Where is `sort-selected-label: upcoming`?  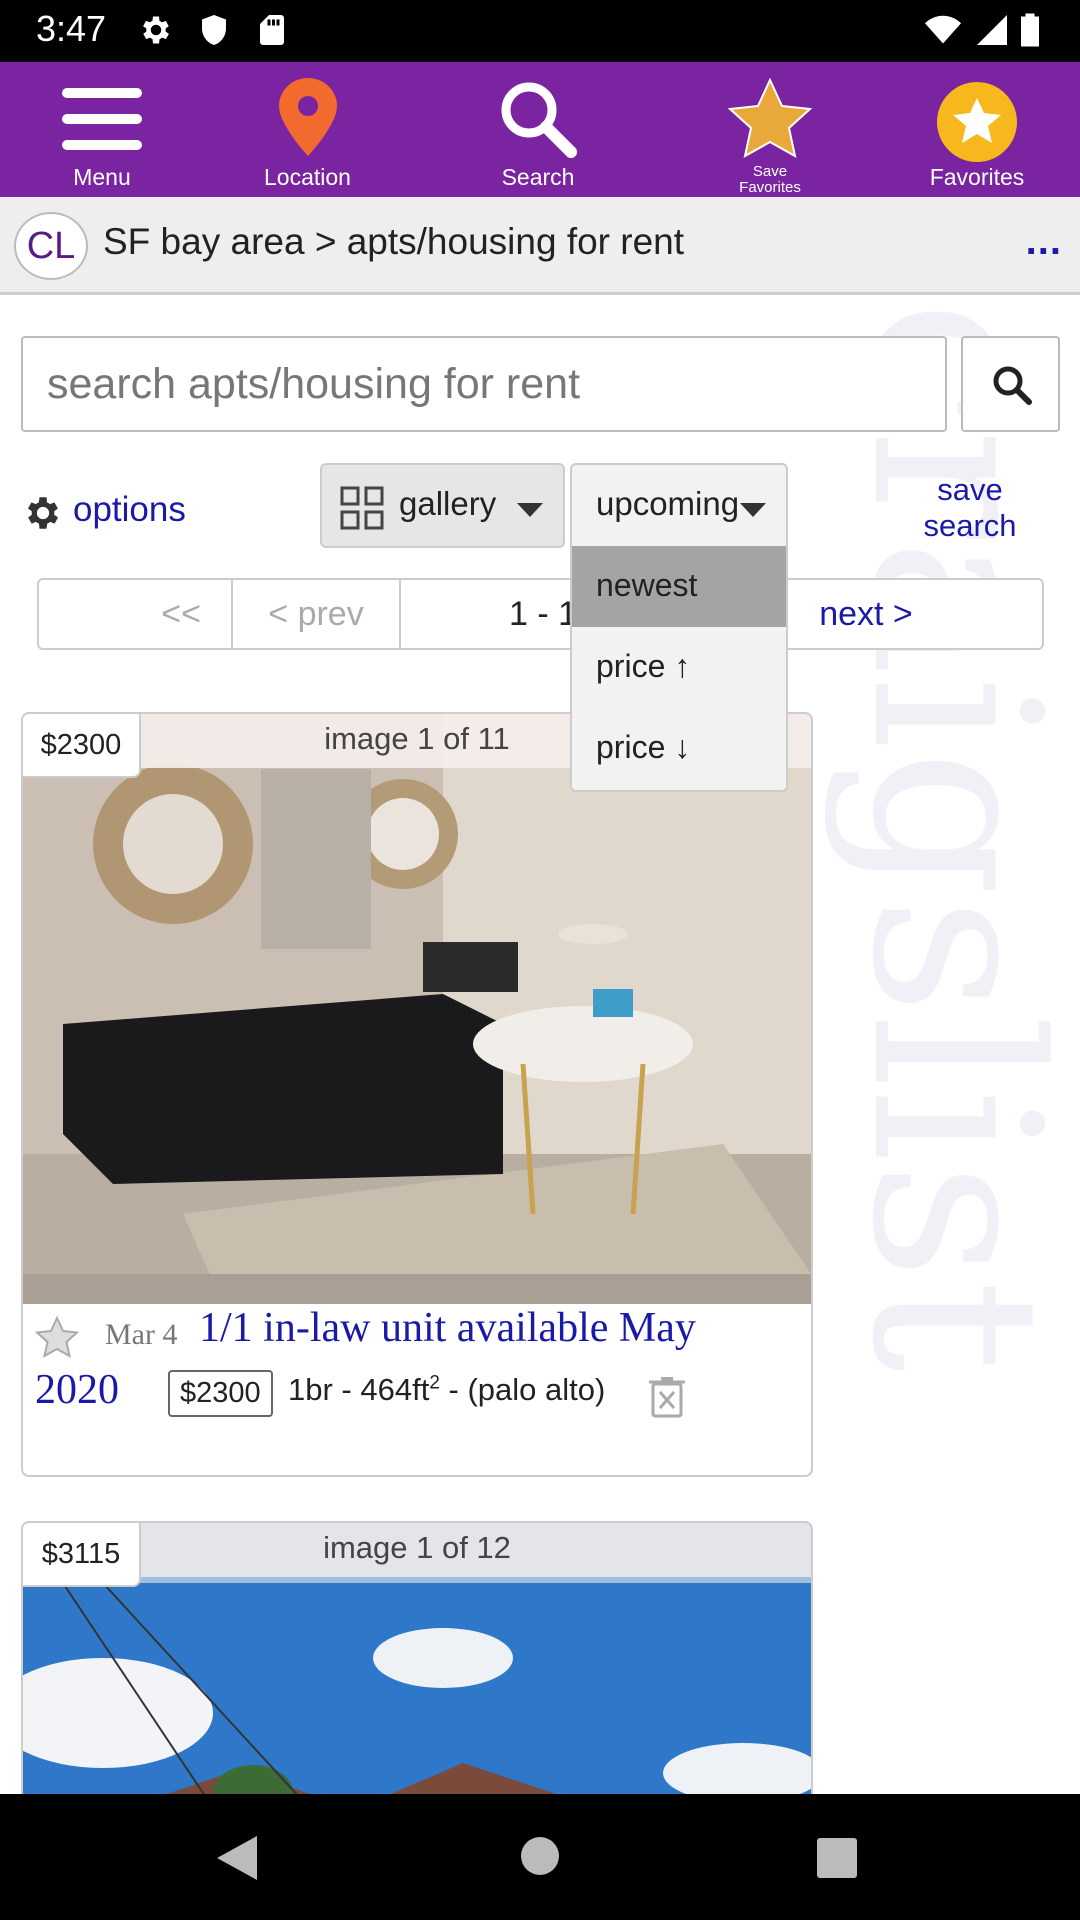 sort-selected-label: upcoming is located at coordinates (668, 503).